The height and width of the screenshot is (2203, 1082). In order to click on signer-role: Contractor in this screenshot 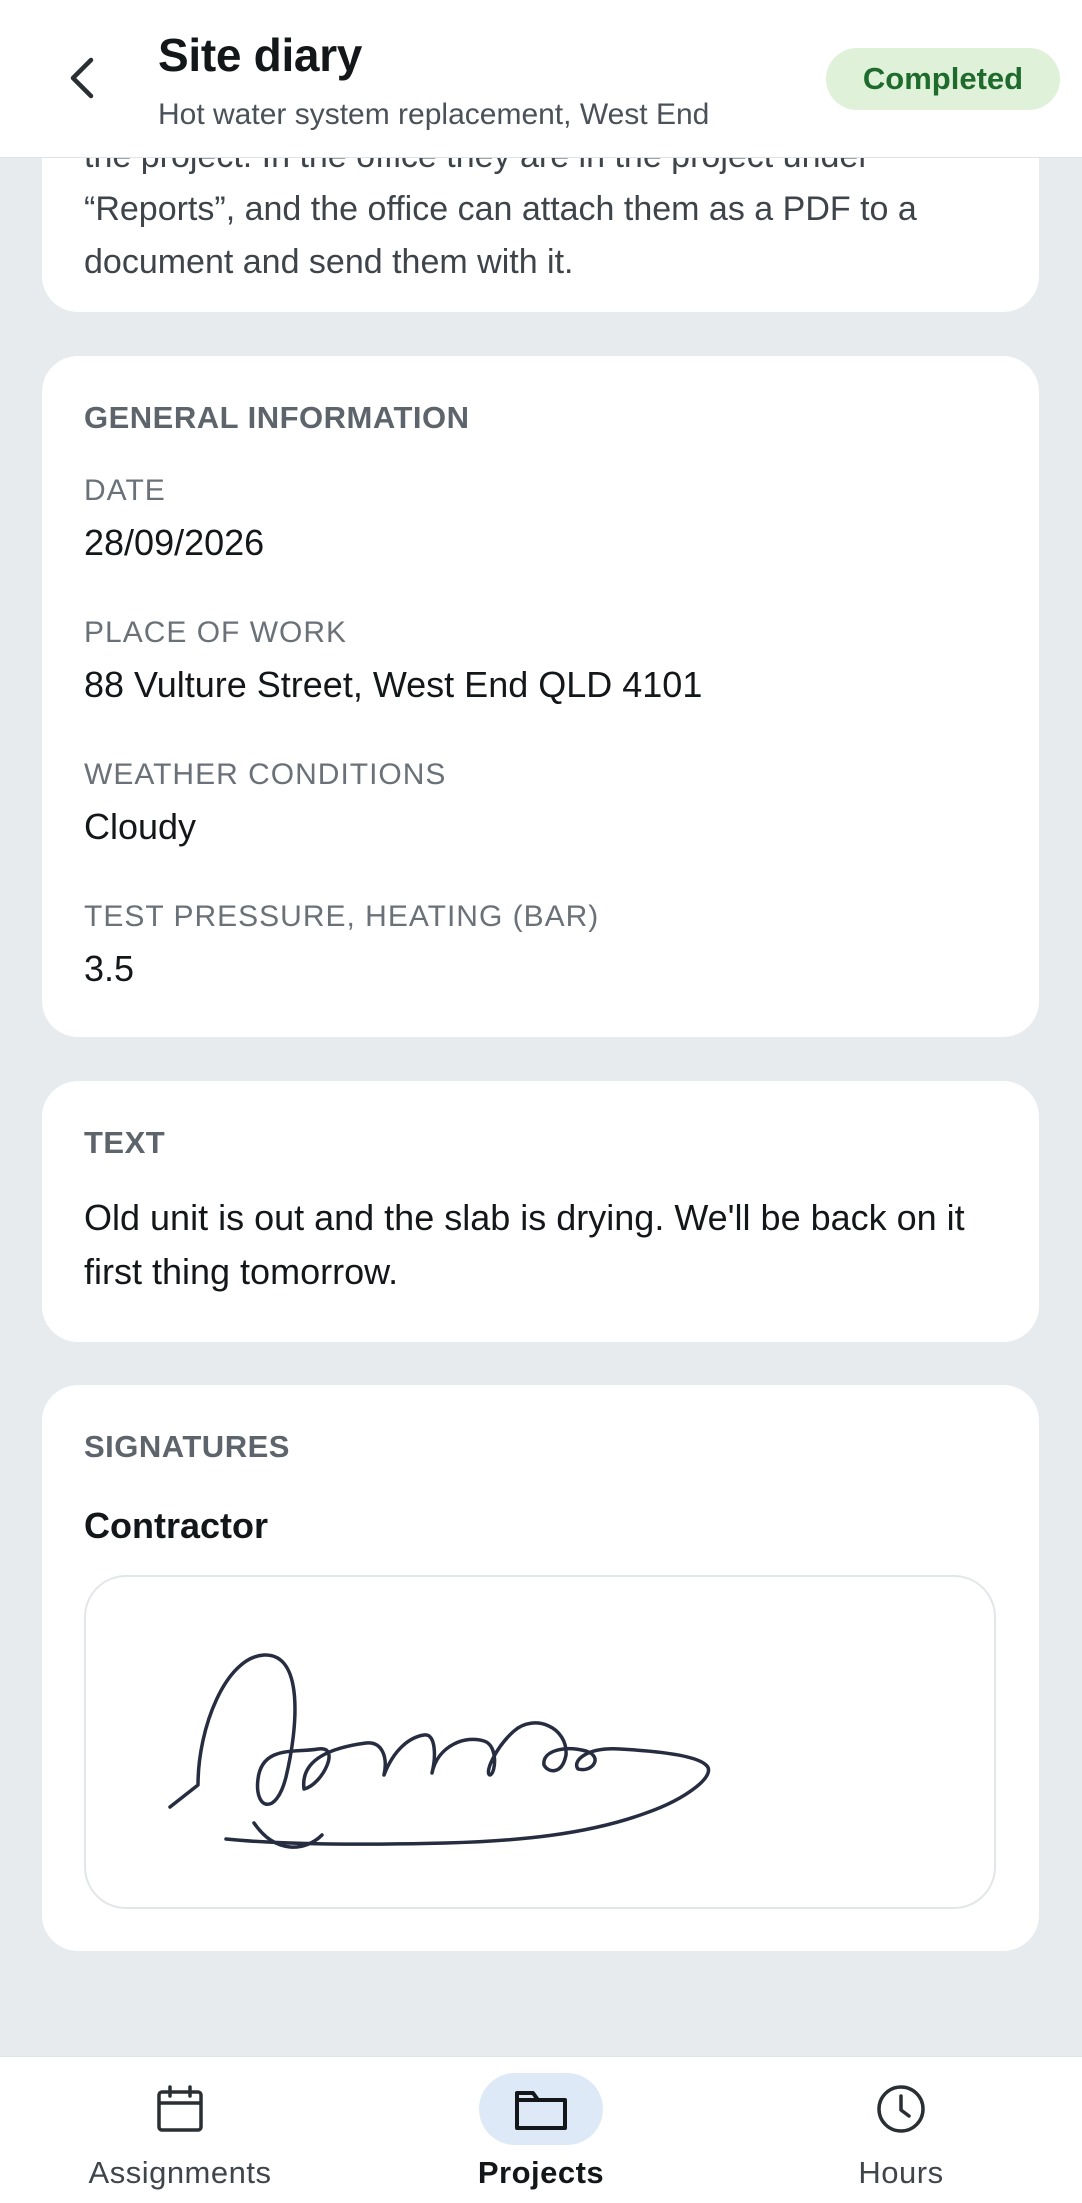, I will do `click(176, 1525)`.